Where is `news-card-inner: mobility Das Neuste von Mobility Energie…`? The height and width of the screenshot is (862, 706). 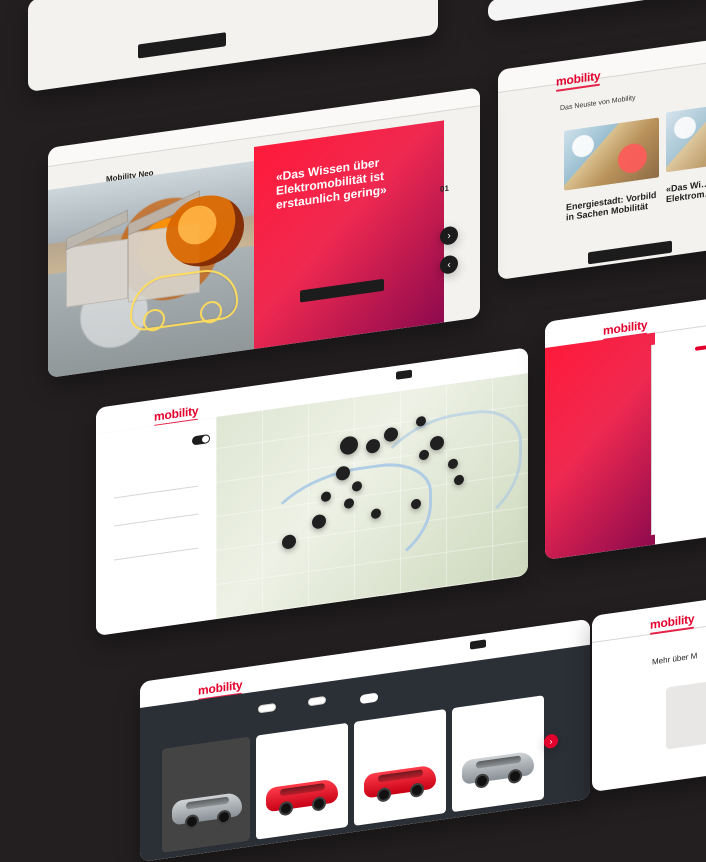
news-card-inner: mobility Das Neuste von Mobility Energie… is located at coordinates (602, 157).